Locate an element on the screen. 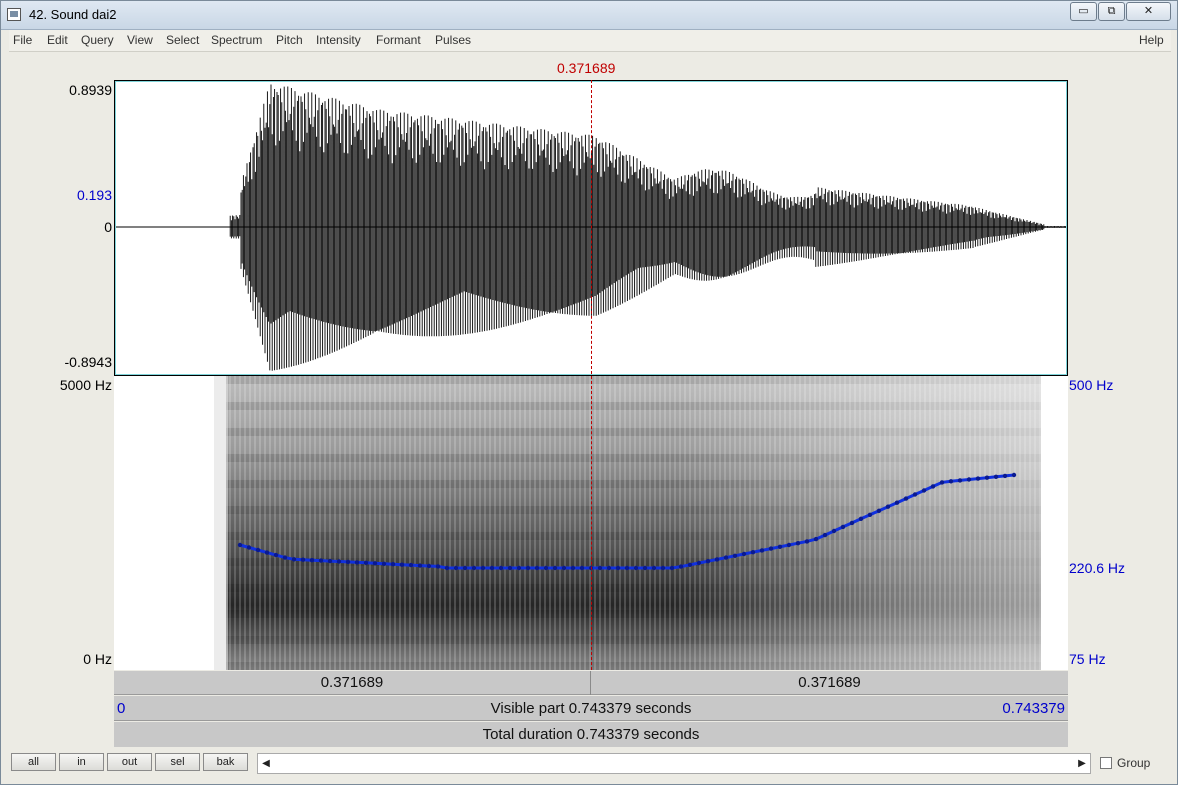 Image resolution: width=1178 pixels, height=785 pixels. menu-view: View is located at coordinates (140, 40).